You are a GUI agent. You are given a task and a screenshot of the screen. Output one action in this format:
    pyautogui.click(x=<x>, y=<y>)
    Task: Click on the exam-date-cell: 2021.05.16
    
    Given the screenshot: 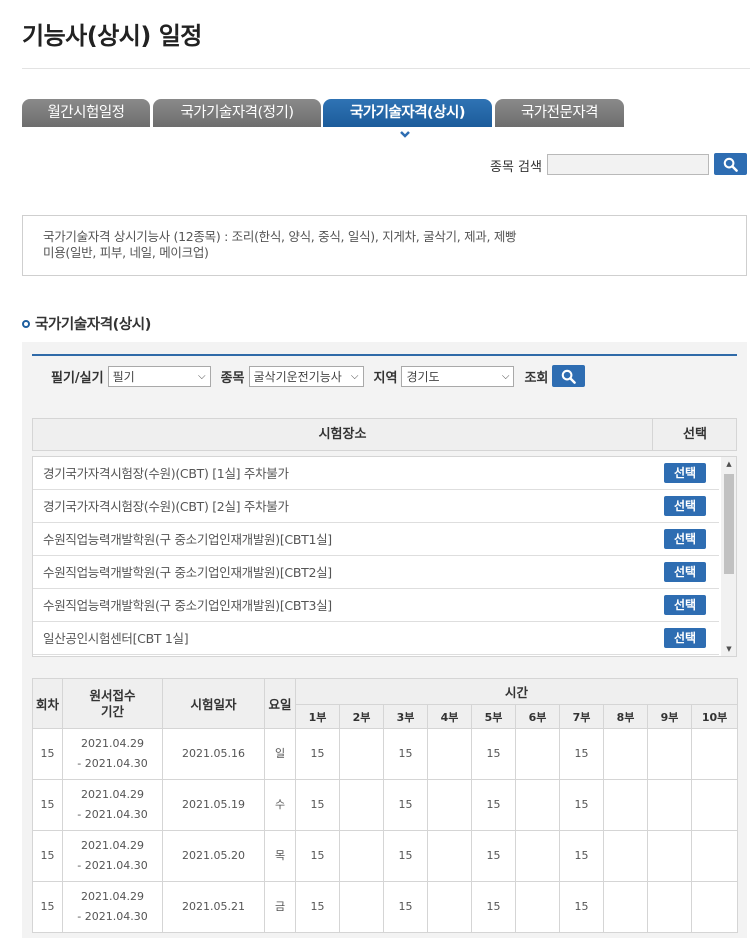 What is the action you would take?
    pyautogui.click(x=213, y=754)
    